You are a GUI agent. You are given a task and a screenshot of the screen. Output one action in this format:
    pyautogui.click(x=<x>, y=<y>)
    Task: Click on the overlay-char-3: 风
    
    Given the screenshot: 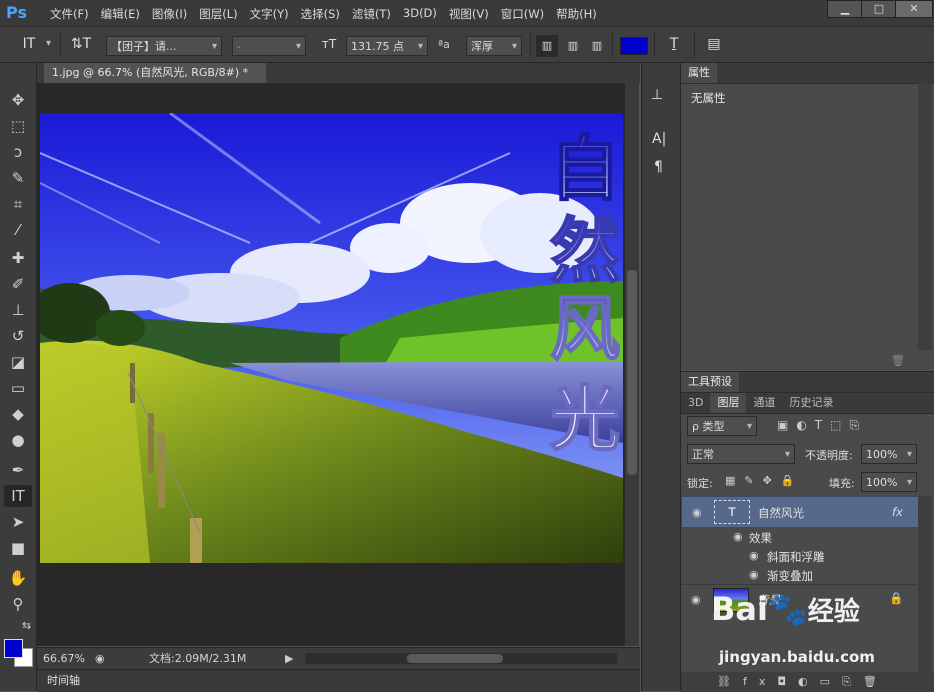 What is the action you would take?
    pyautogui.click(x=585, y=329)
    